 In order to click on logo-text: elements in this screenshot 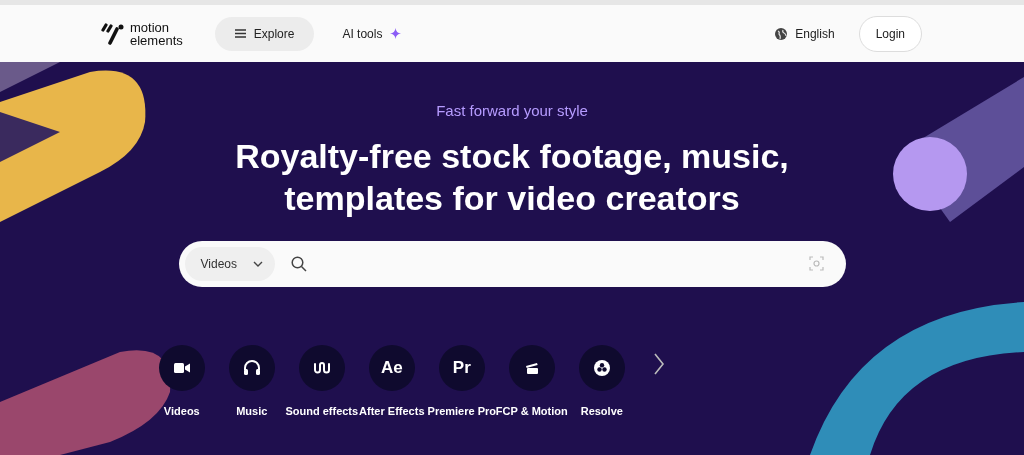, I will do `click(156, 40)`.